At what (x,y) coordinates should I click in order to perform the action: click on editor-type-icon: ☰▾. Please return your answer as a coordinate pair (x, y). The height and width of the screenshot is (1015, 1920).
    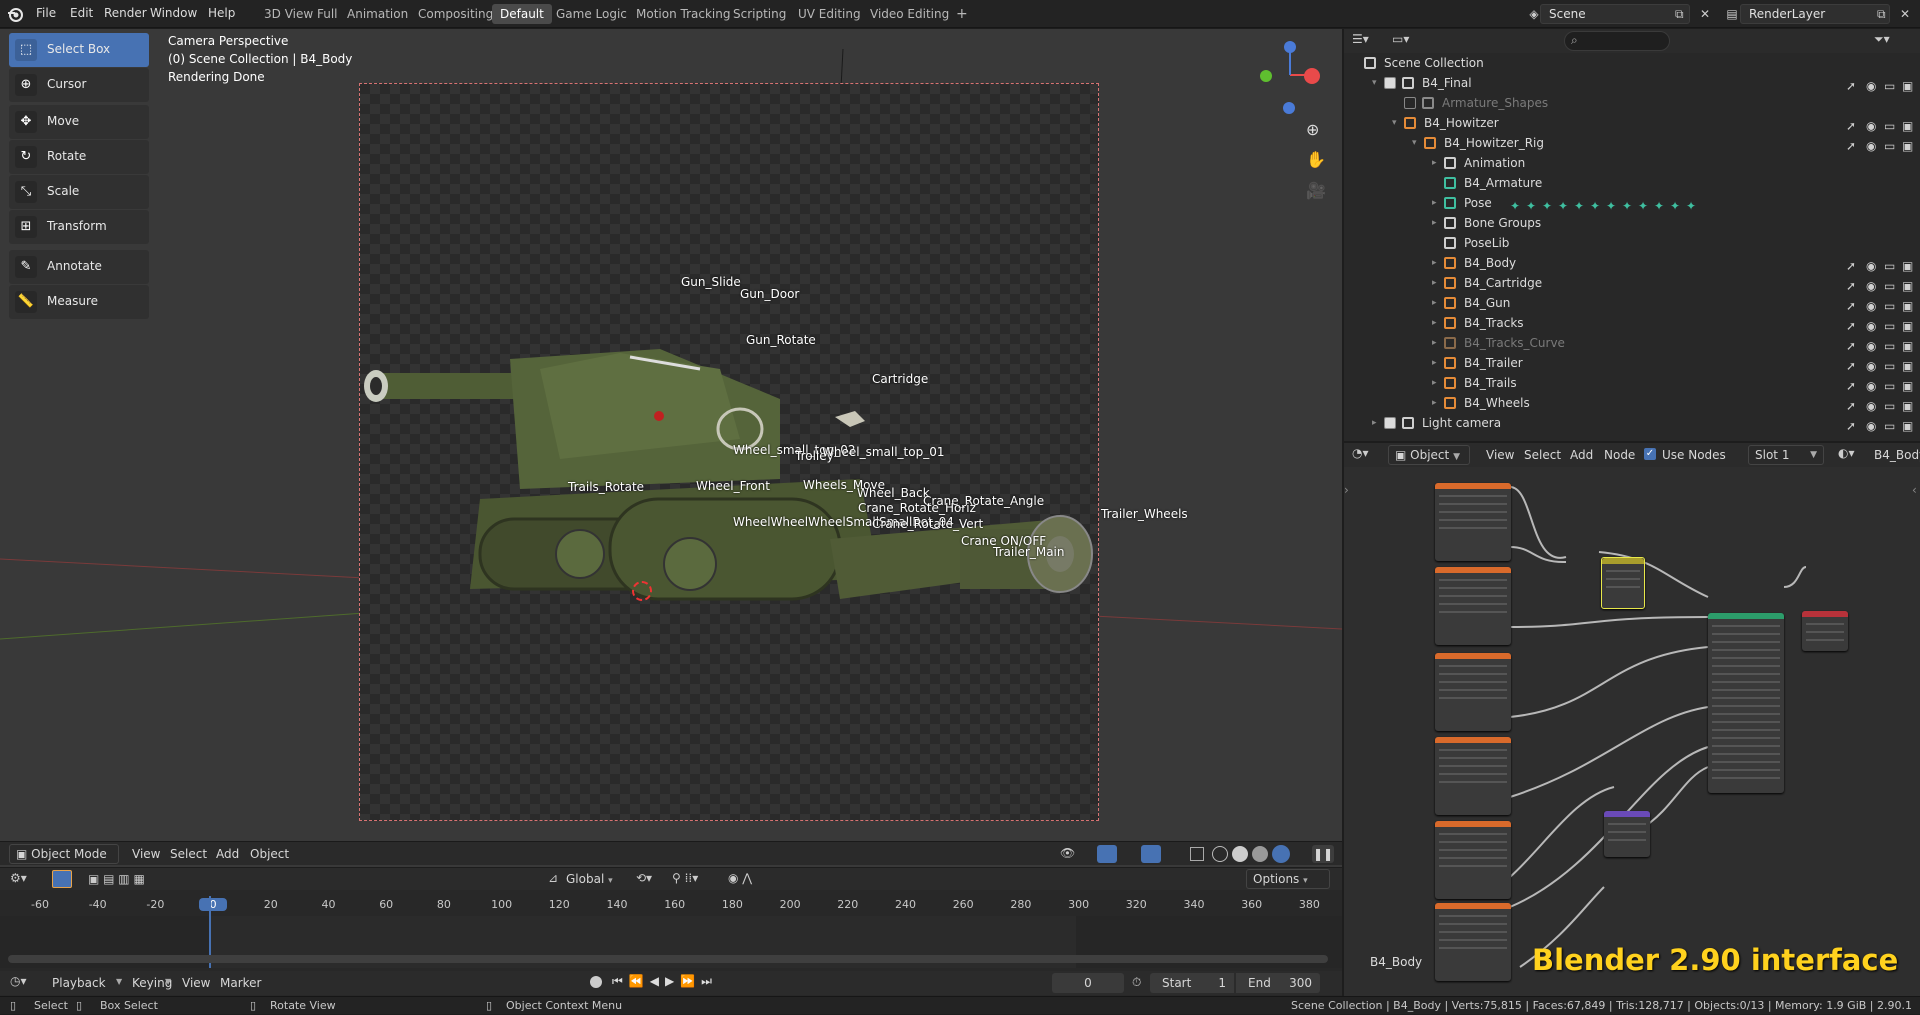
    Looking at the image, I should click on (1360, 39).